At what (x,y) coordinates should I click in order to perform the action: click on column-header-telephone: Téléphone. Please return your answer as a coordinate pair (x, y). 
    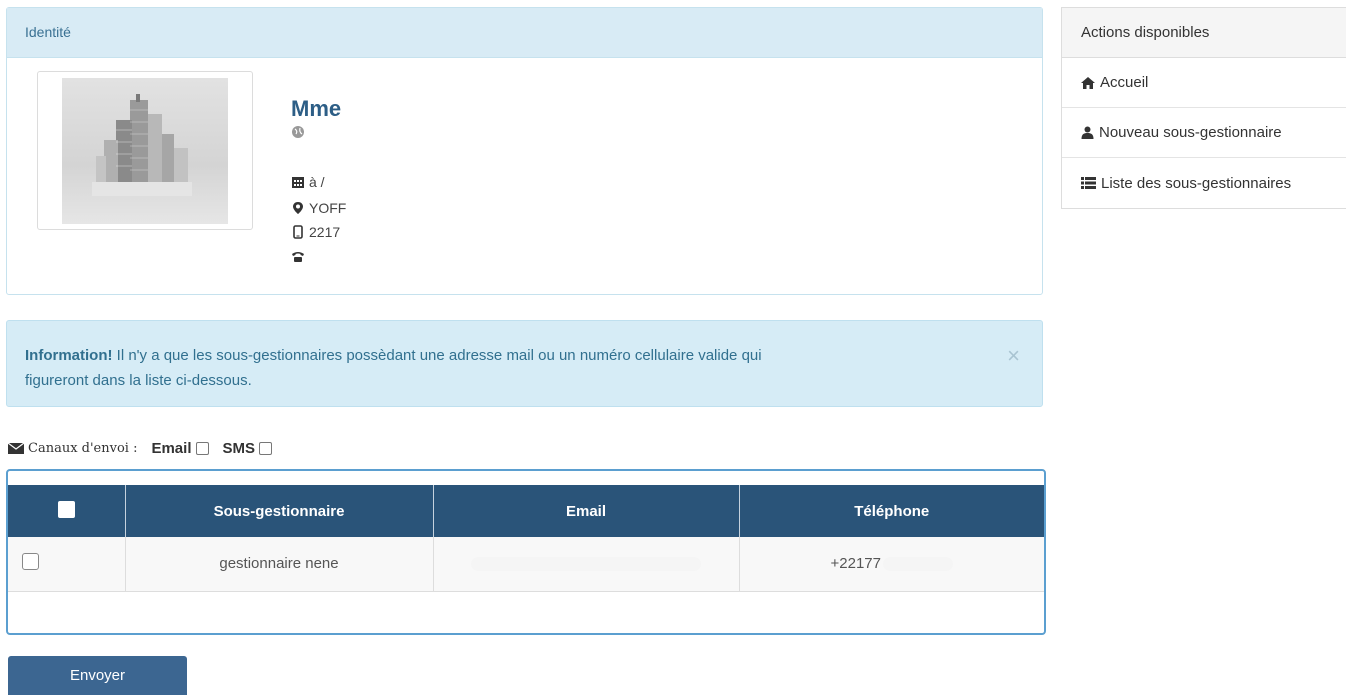
    Looking at the image, I should click on (892, 511).